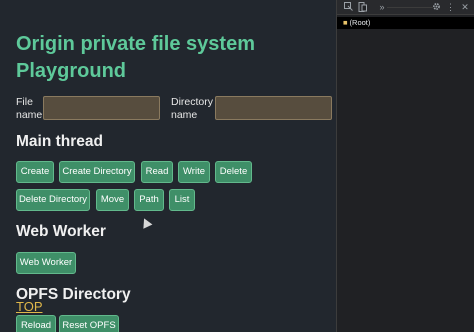  What do you see at coordinates (465, 7) in the screenshot?
I see `close-icon: ✕` at bounding box center [465, 7].